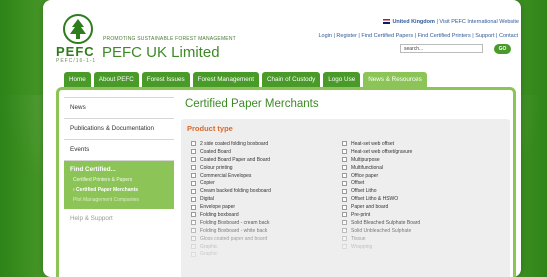  I want to click on search-go-button: GO, so click(502, 49).